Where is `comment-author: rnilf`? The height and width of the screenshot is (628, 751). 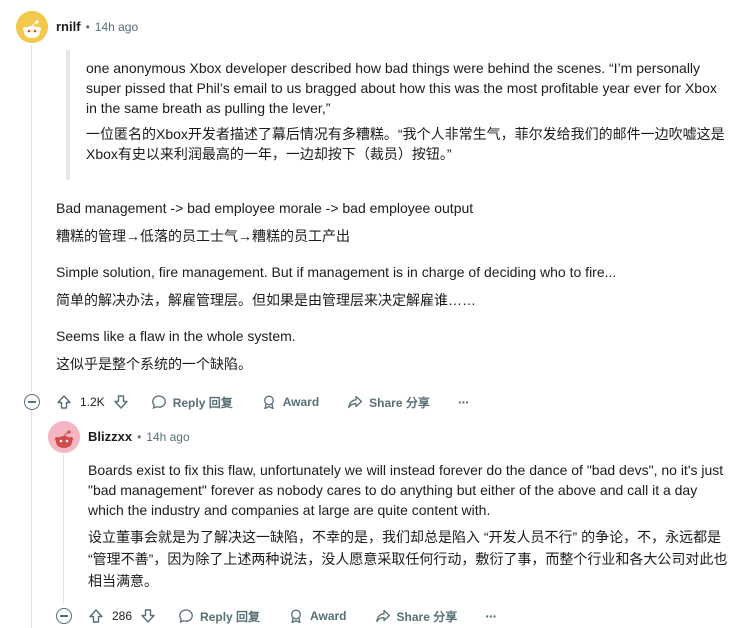 comment-author: rnilf is located at coordinates (68, 26).